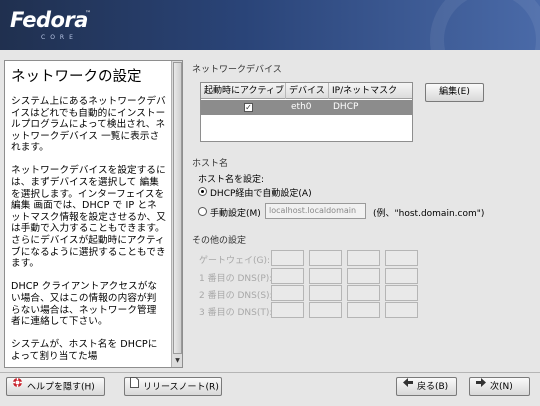 The width and height of the screenshot is (540, 406). I want to click on hostname-example: (例、"host.domain.com"), so click(429, 214).